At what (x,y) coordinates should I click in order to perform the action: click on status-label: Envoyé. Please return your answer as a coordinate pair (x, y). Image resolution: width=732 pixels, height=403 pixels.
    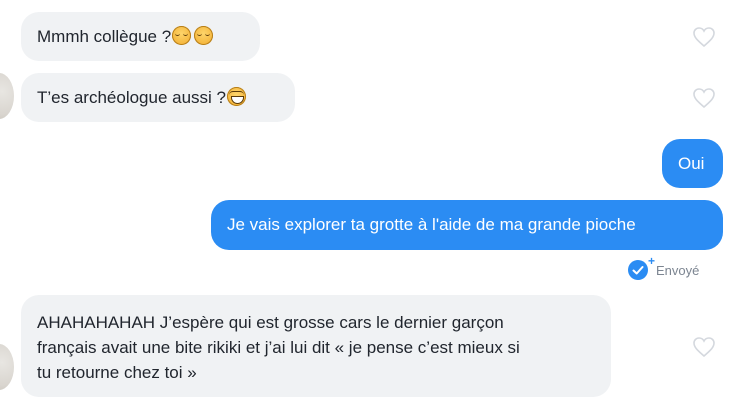
    Looking at the image, I should click on (678, 270).